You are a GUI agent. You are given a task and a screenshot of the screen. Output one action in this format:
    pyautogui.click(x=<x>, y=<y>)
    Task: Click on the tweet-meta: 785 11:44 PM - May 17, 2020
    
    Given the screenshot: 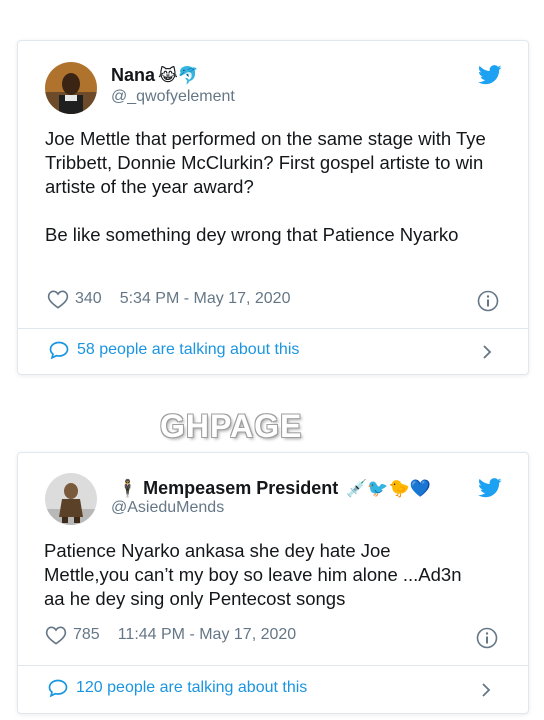 What is the action you would take?
    pyautogui.click(x=170, y=635)
    